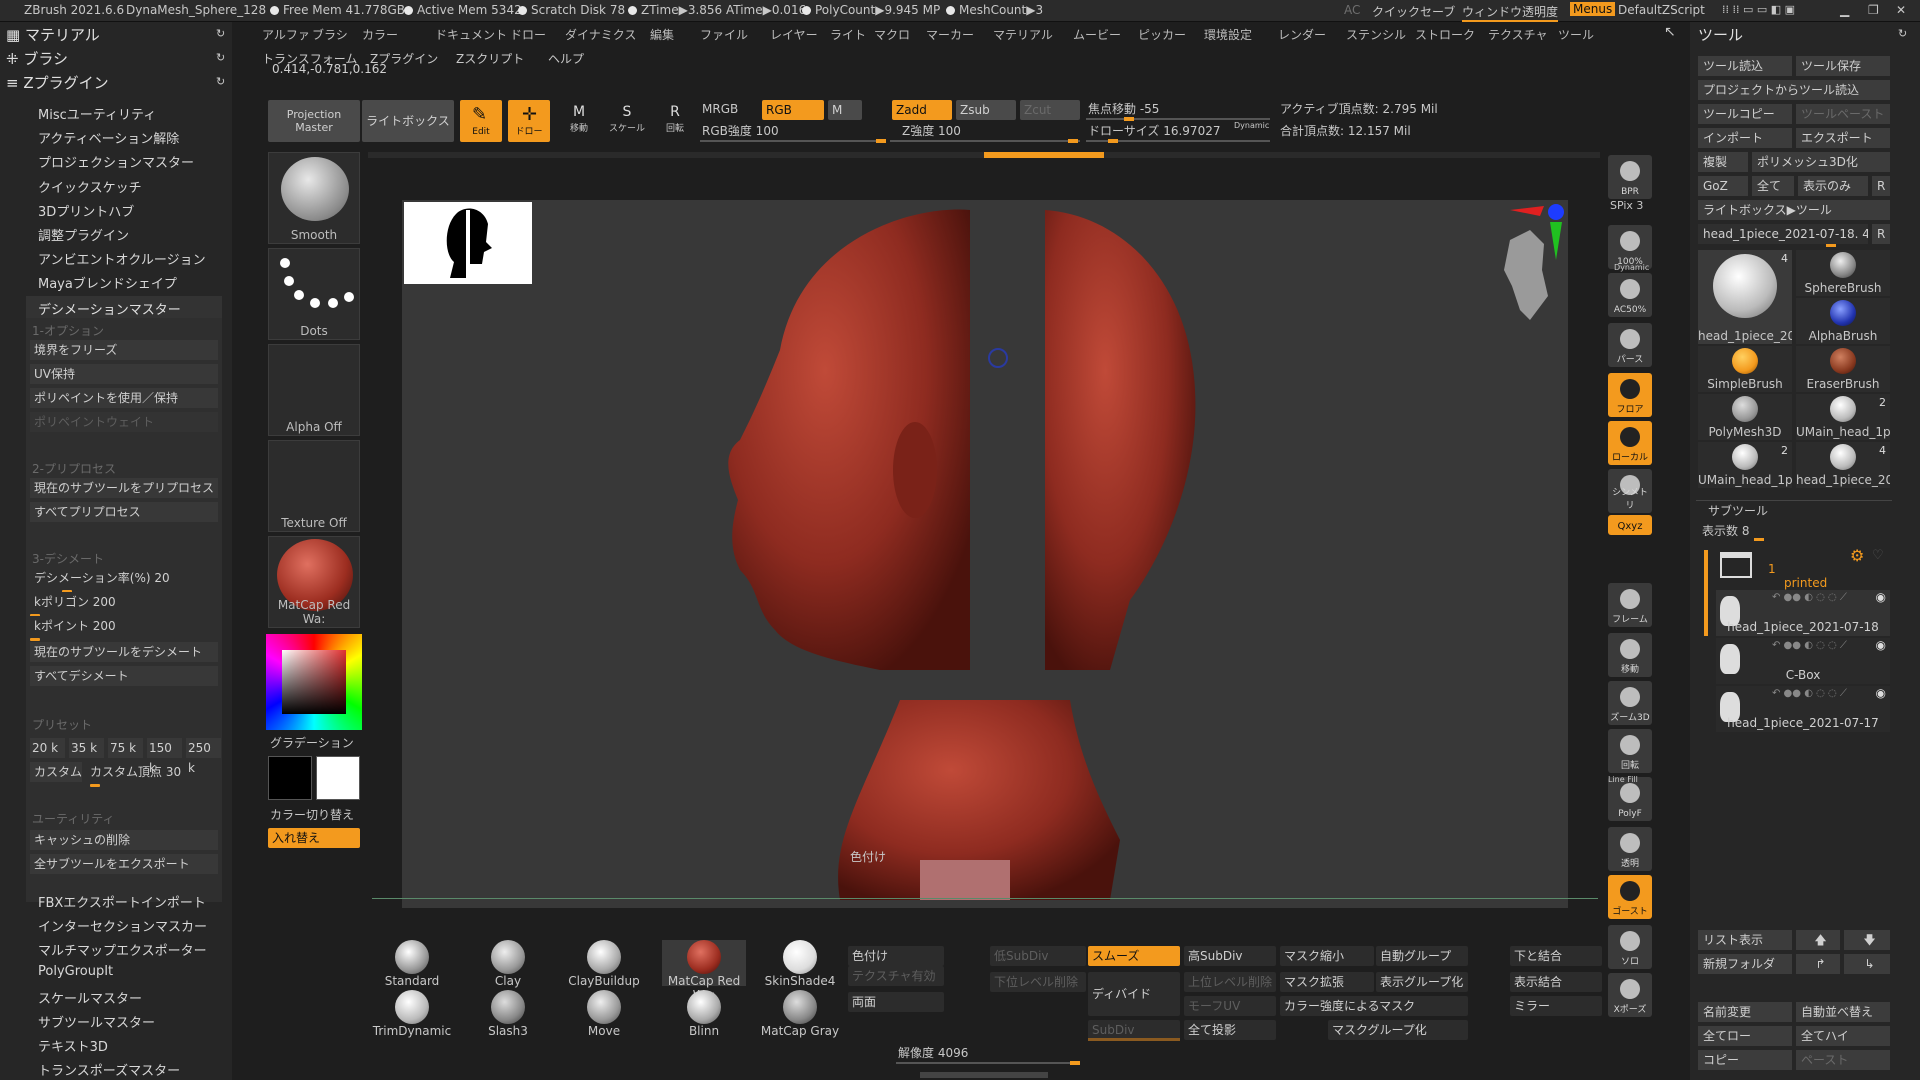 The height and width of the screenshot is (1080, 1920). Describe the element at coordinates (800, 964) in the screenshot. I see `bottom-brush-item: SkinShade4` at that location.